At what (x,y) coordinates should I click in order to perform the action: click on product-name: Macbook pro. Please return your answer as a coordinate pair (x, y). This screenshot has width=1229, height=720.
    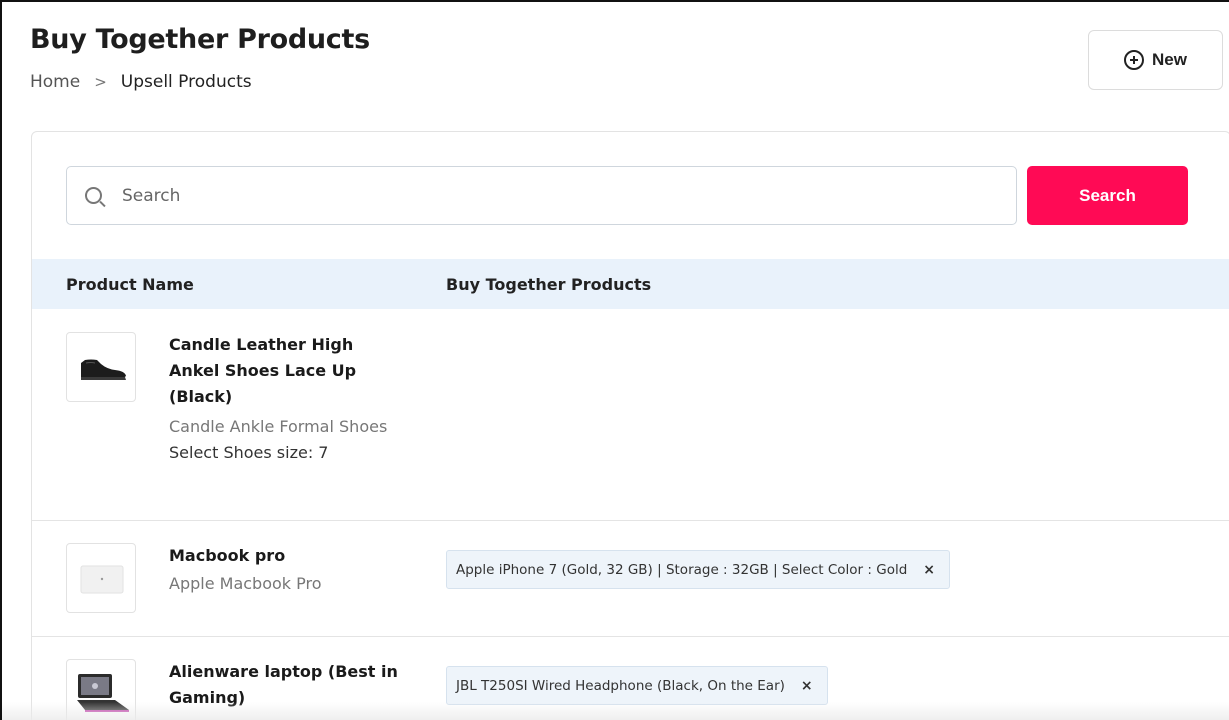
    Looking at the image, I should click on (284, 556).